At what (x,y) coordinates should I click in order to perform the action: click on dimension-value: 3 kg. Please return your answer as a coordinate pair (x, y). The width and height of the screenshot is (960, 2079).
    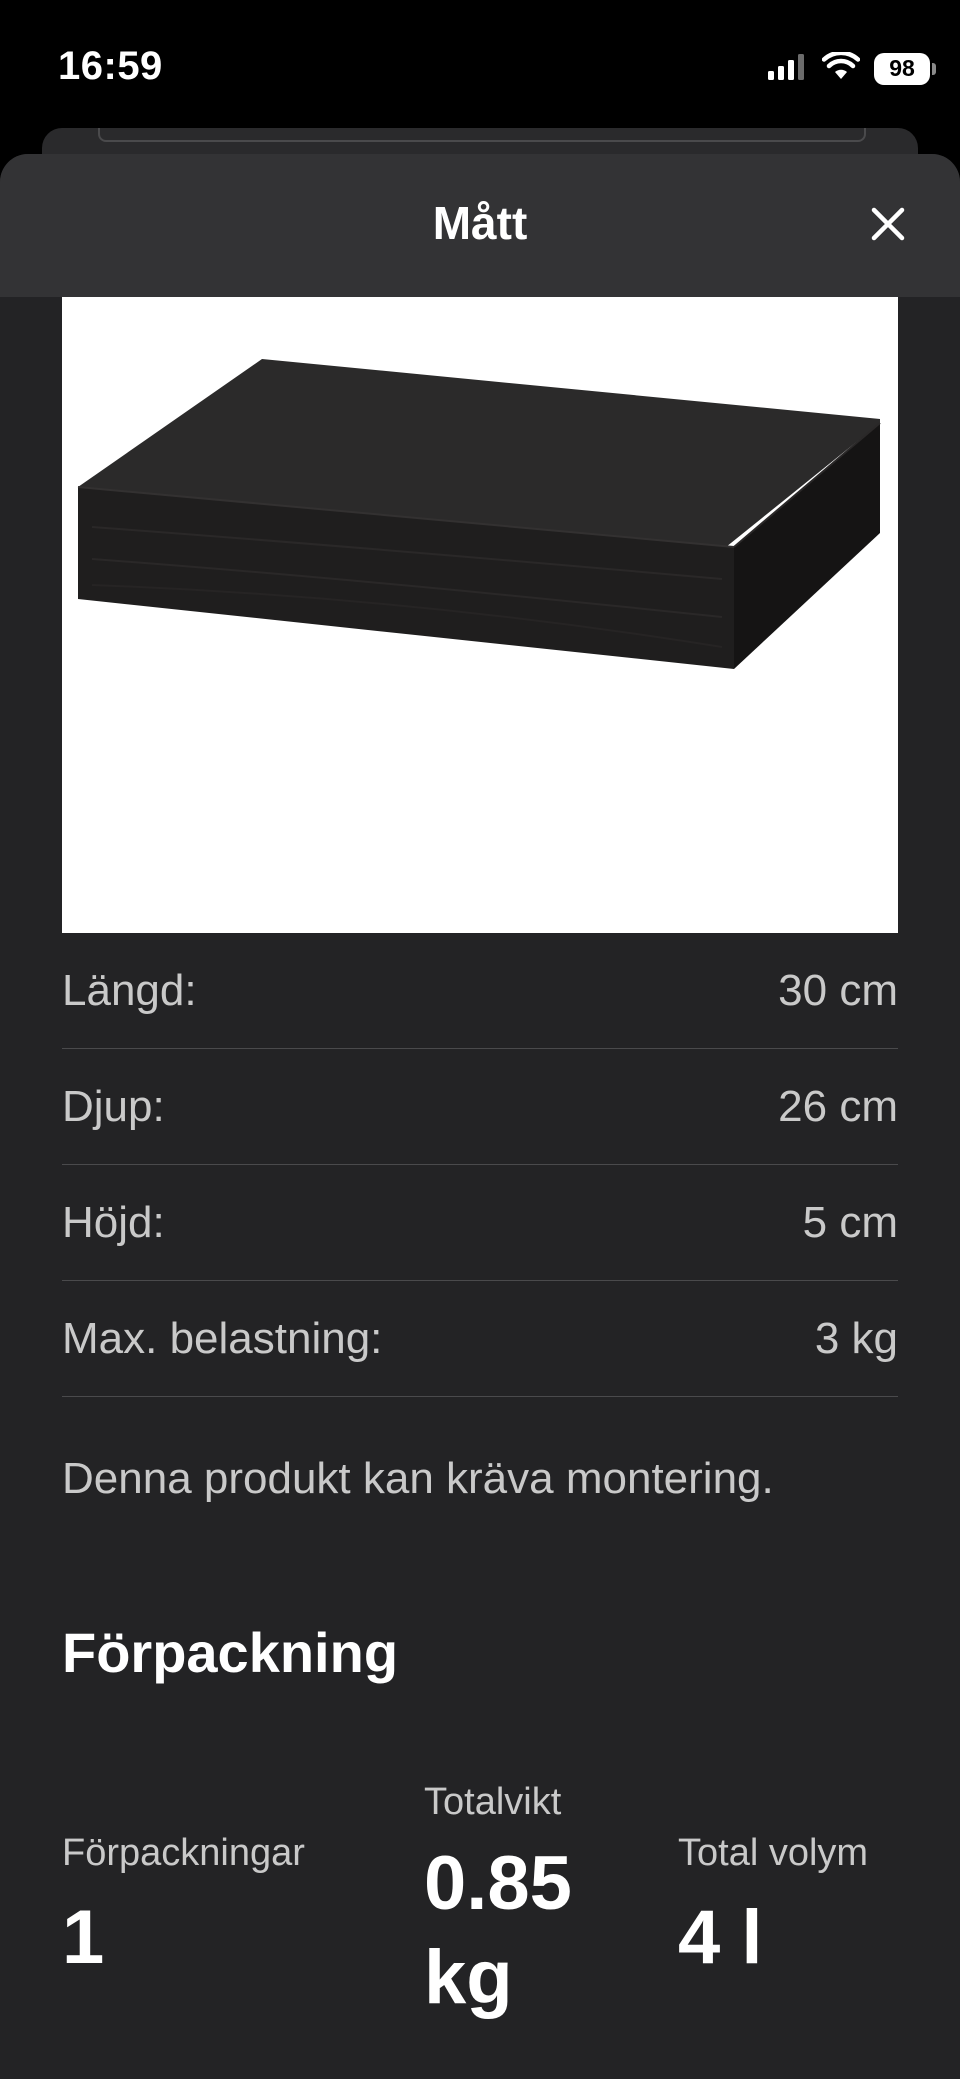
    Looking at the image, I should click on (856, 1338).